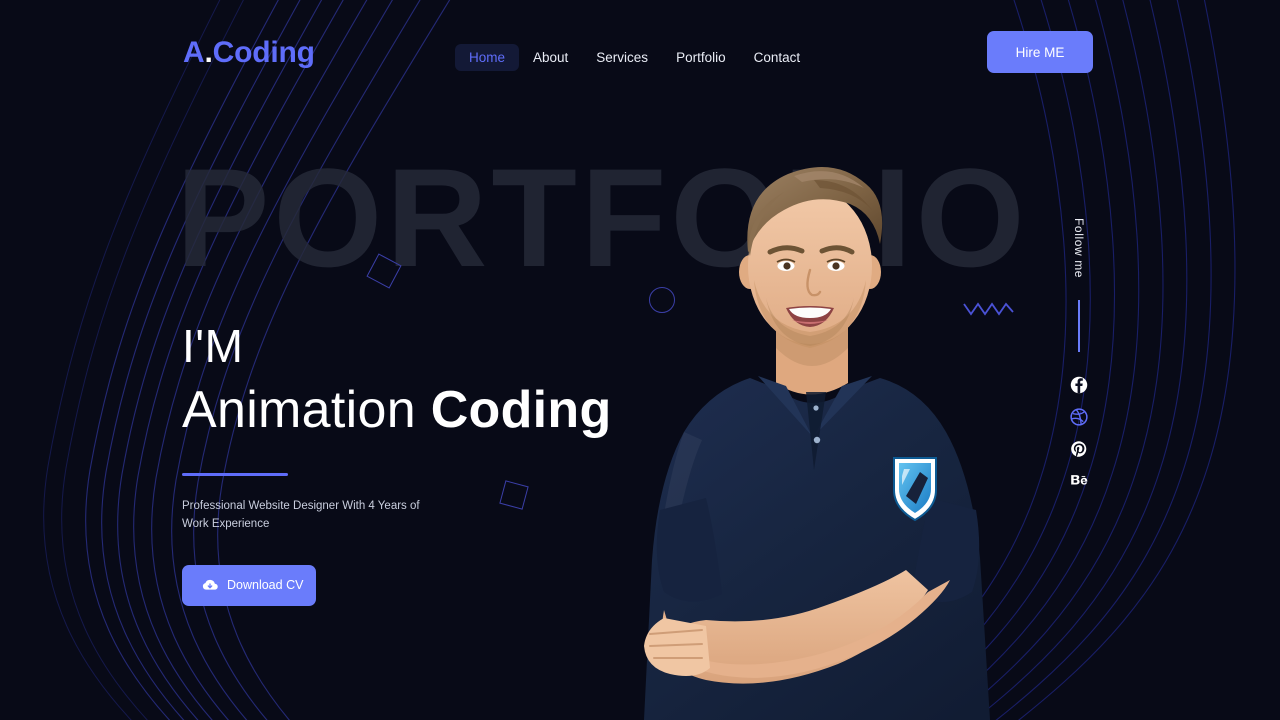 The height and width of the screenshot is (720, 1280). What do you see at coordinates (701, 57) in the screenshot?
I see `nav-item-portfolio: Portfolio` at bounding box center [701, 57].